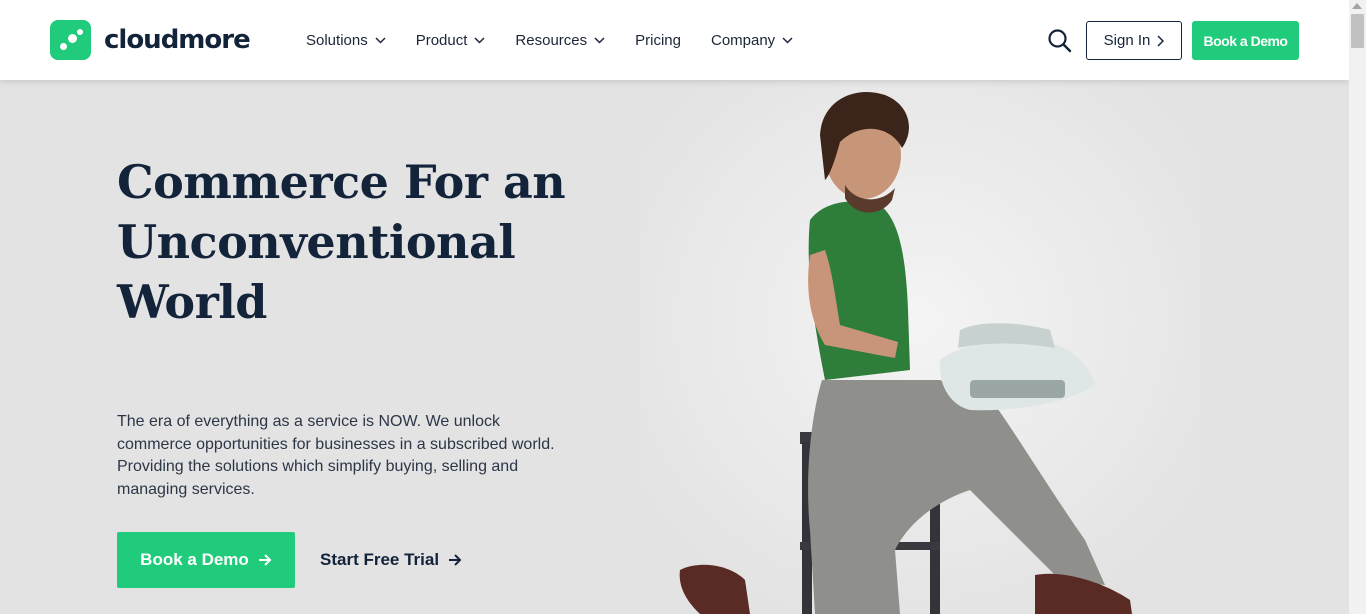 This screenshot has width=1366, height=614. I want to click on nav-company: Company, so click(752, 40).